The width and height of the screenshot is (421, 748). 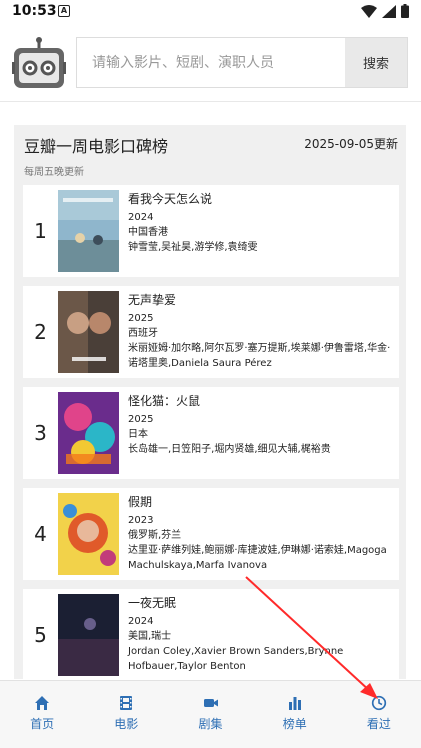 What do you see at coordinates (34, 11) in the screenshot?
I see `status-time: 10:53` at bounding box center [34, 11].